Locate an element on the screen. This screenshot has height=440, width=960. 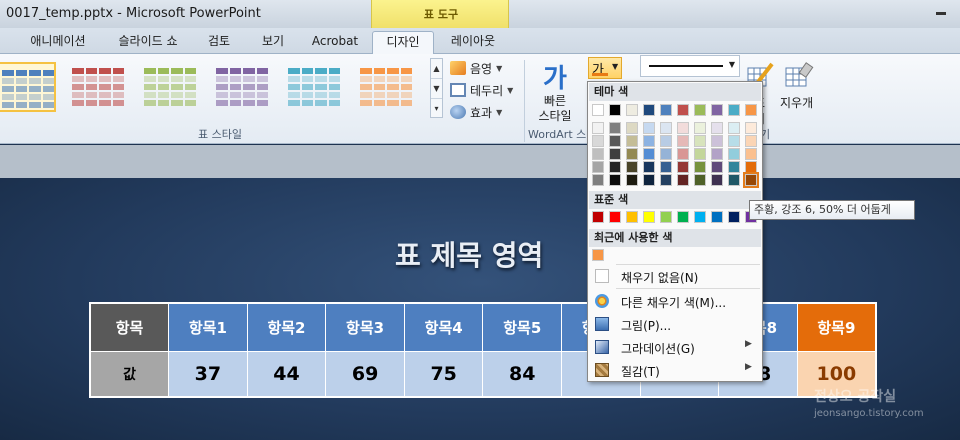
text-fill-button: 가 ▼ is located at coordinates (605, 68).